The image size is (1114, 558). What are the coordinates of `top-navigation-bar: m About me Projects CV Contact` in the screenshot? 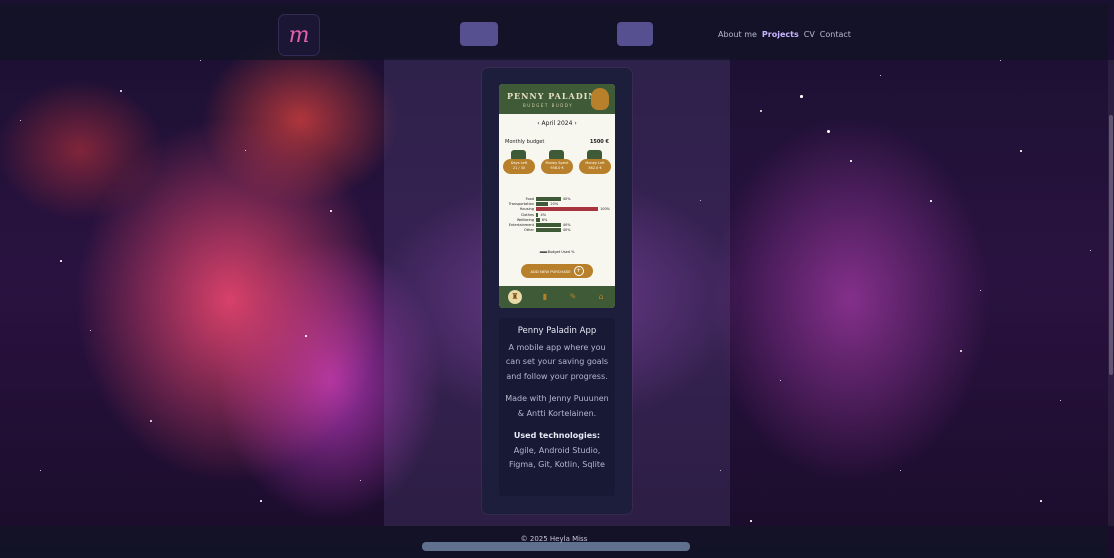 It's located at (554, 32).